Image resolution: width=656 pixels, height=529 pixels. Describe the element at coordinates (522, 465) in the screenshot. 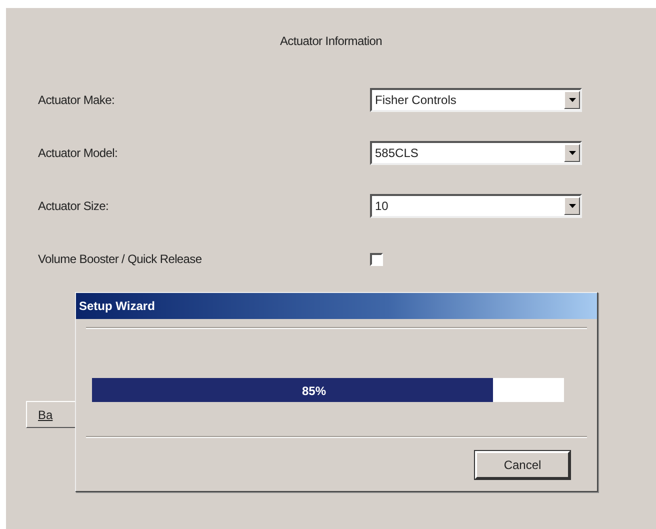

I see `cancel-button: Cancel` at that location.